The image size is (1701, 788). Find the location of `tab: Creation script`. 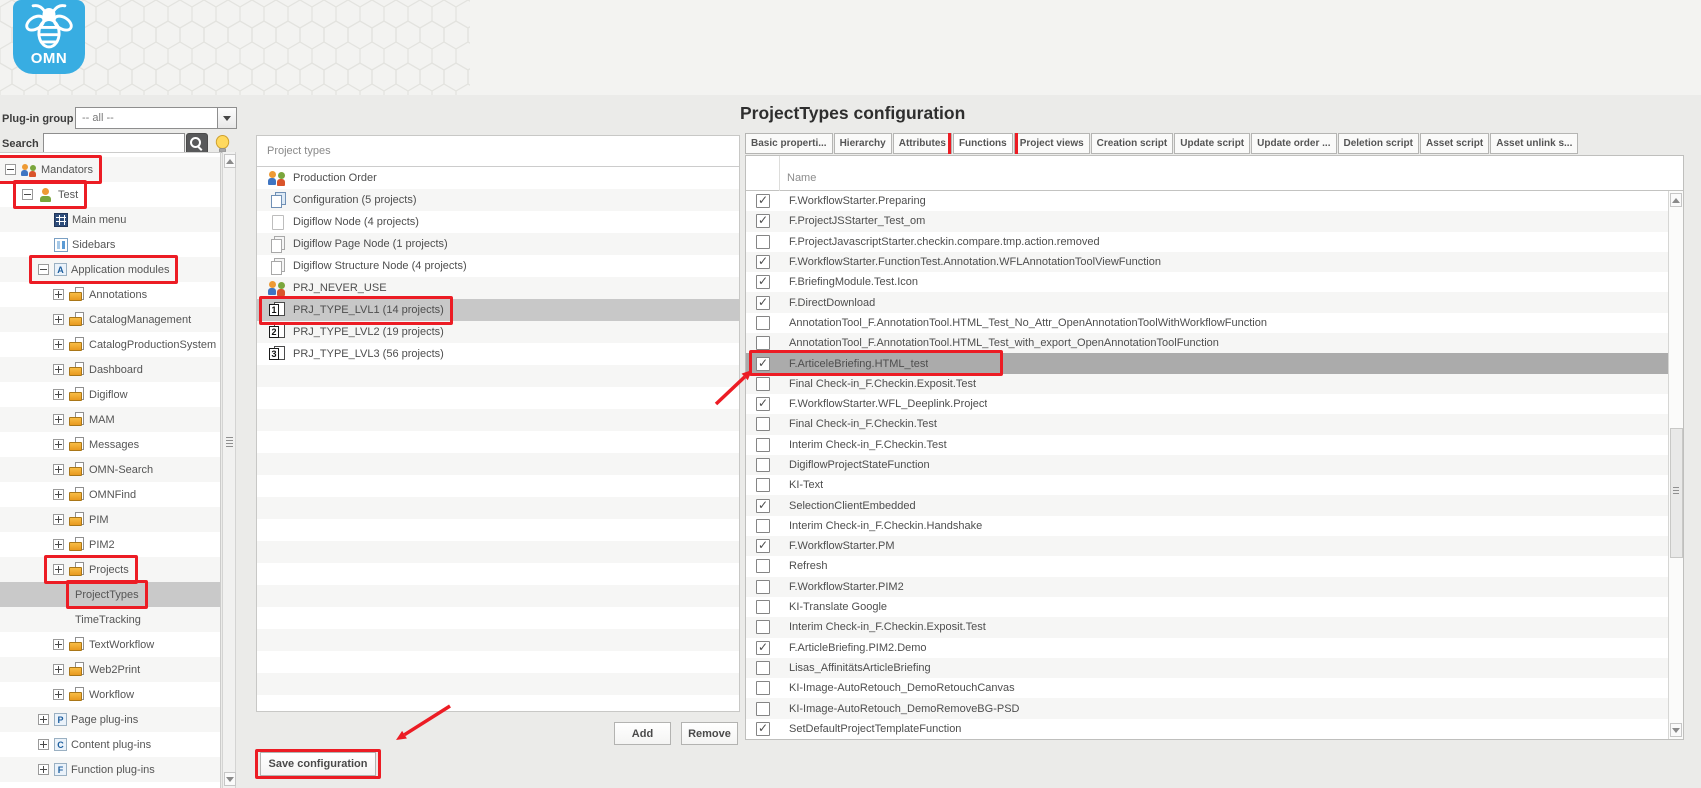

tab: Creation script is located at coordinates (1132, 143).